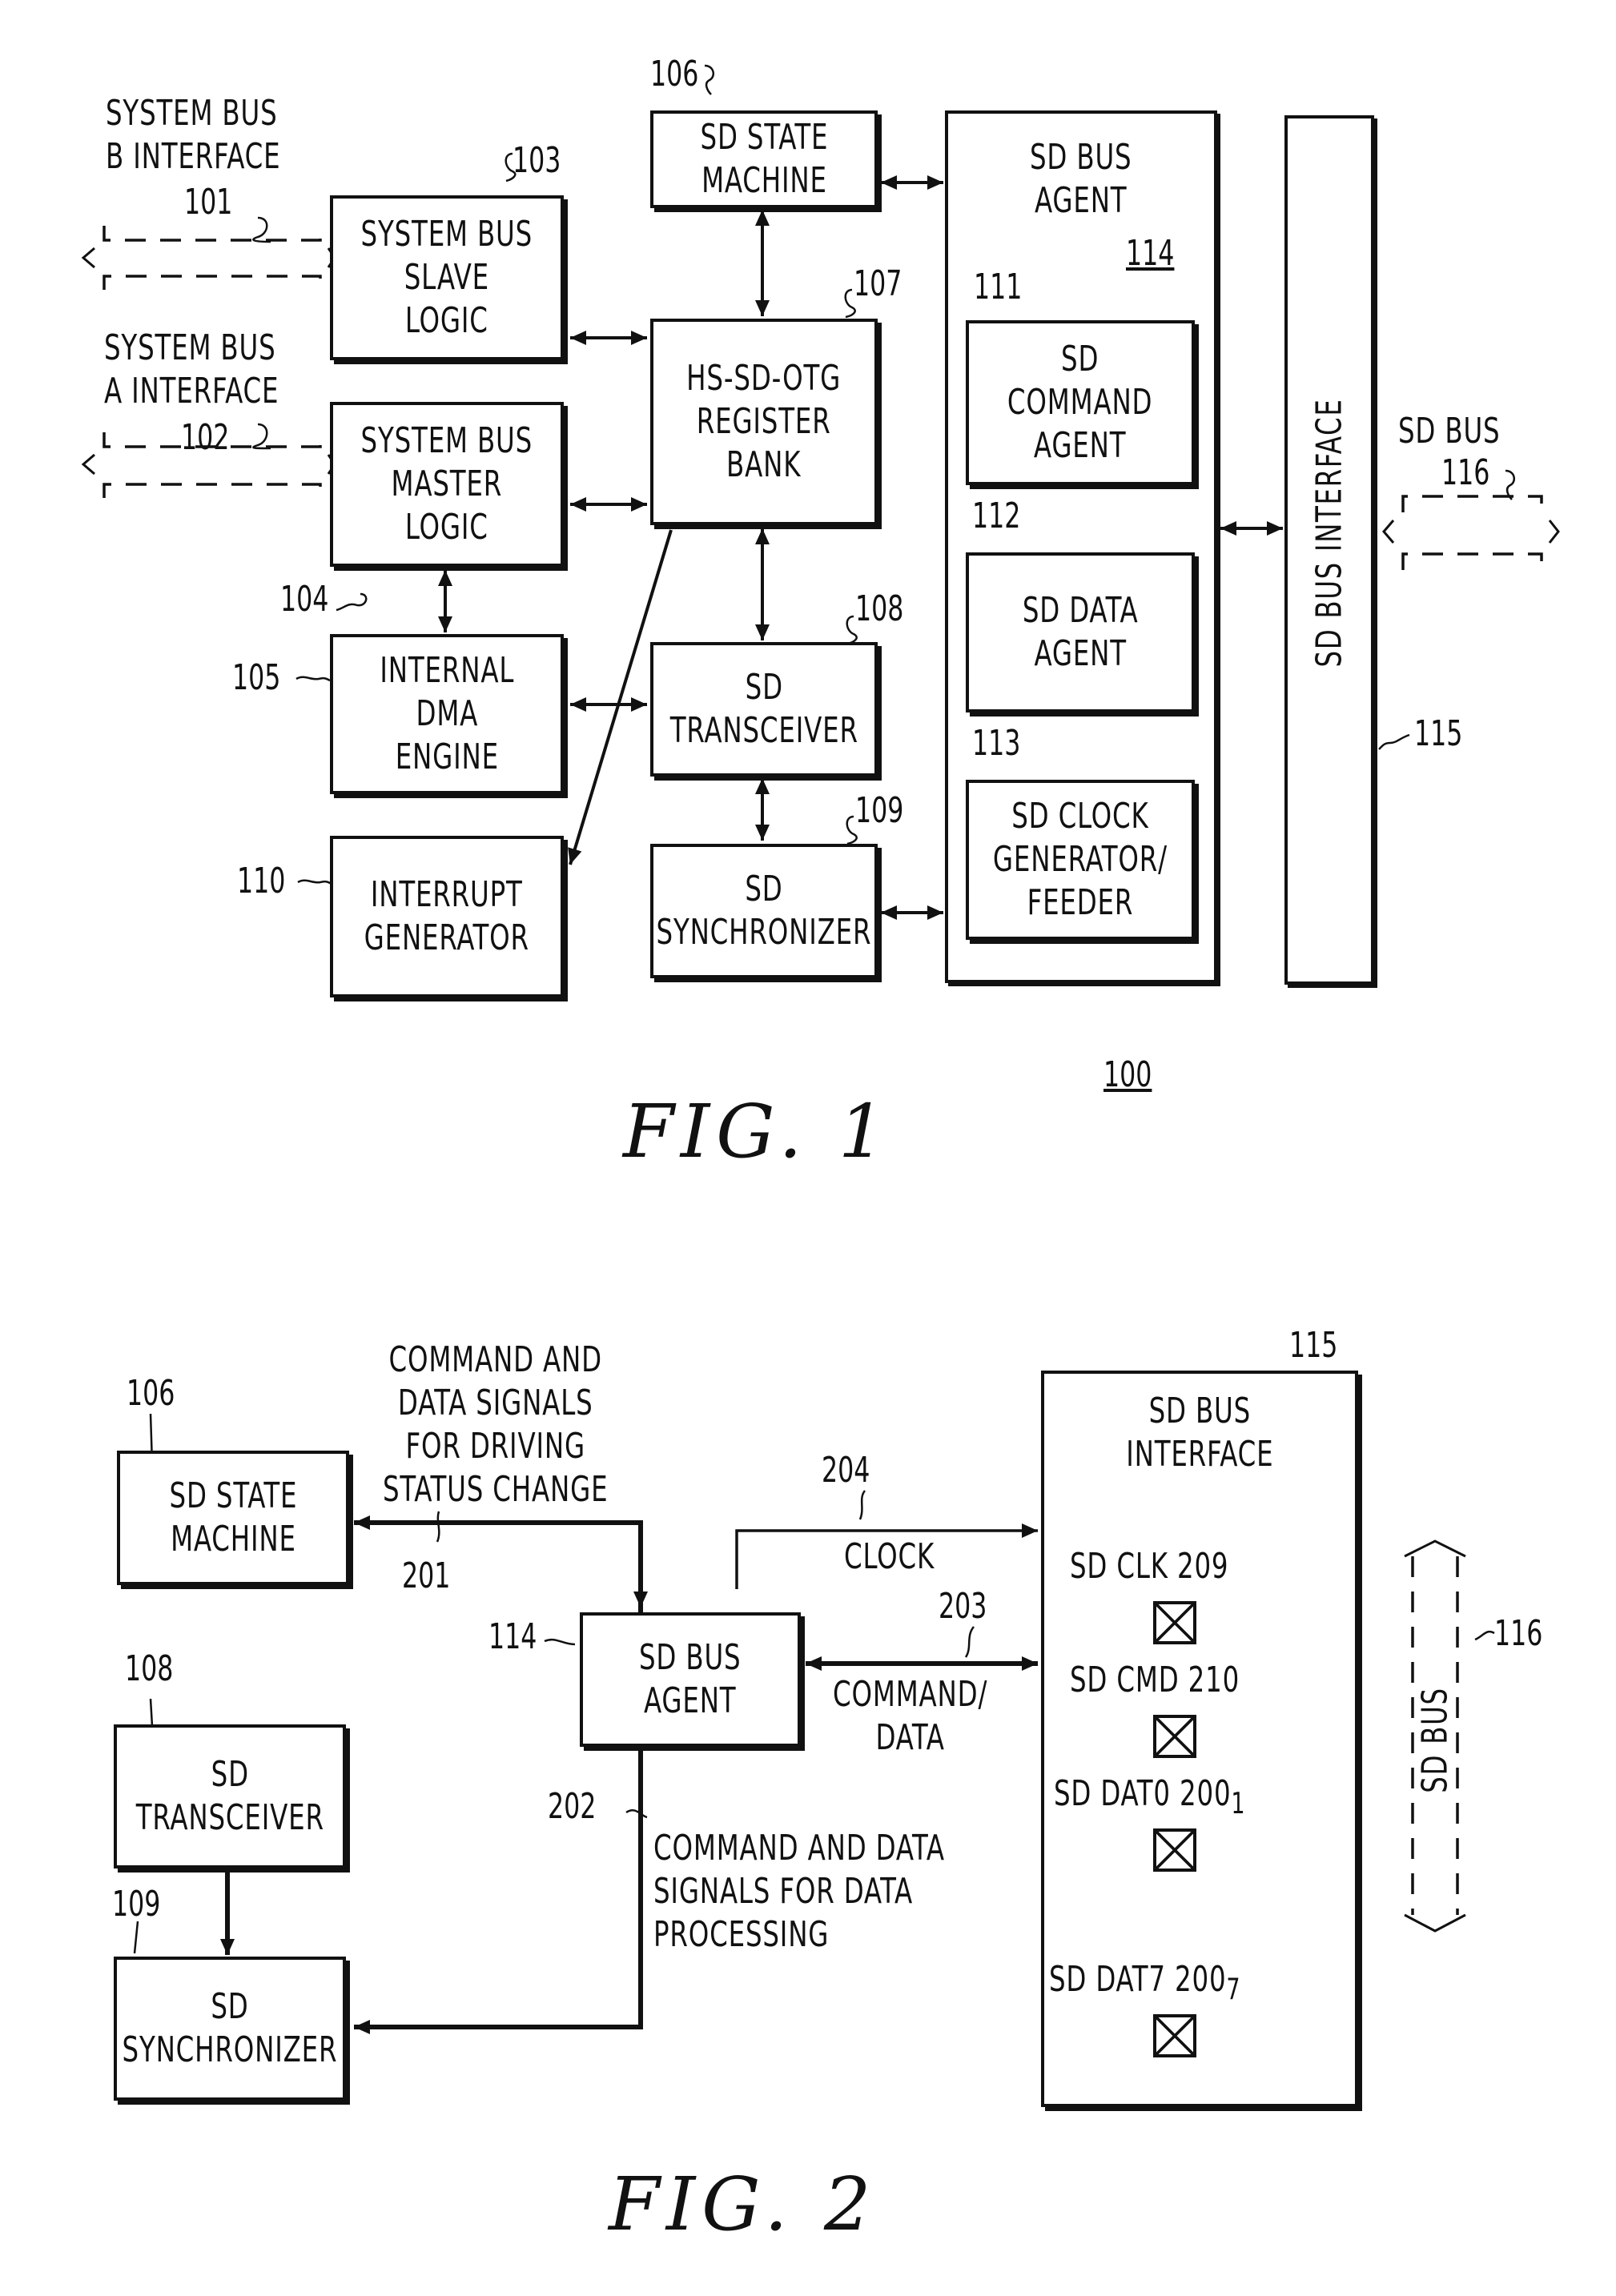 This screenshot has width=1616, height=2296. Describe the element at coordinates (213, 282) in the screenshot. I see `bus-b-lower` at that location.